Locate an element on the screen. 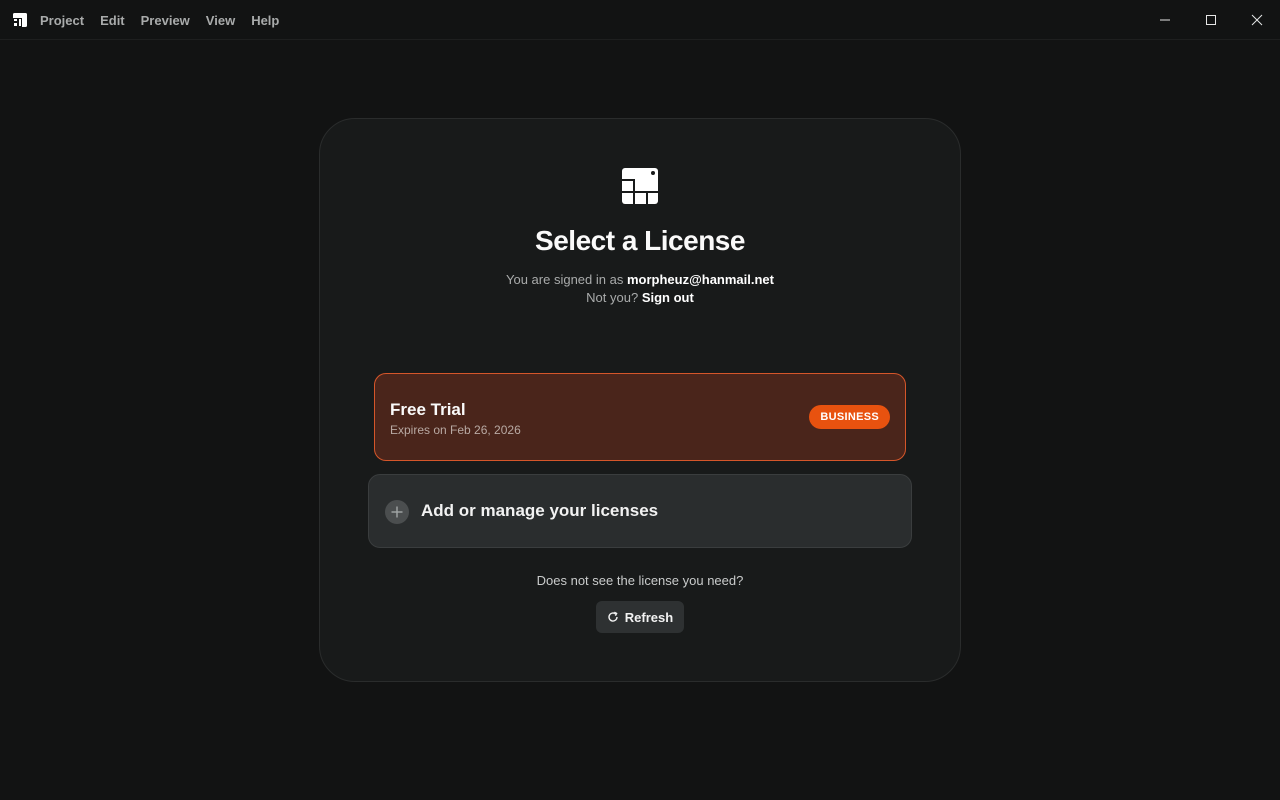 The height and width of the screenshot is (800, 1280). app-logo-icon is located at coordinates (20, 20).